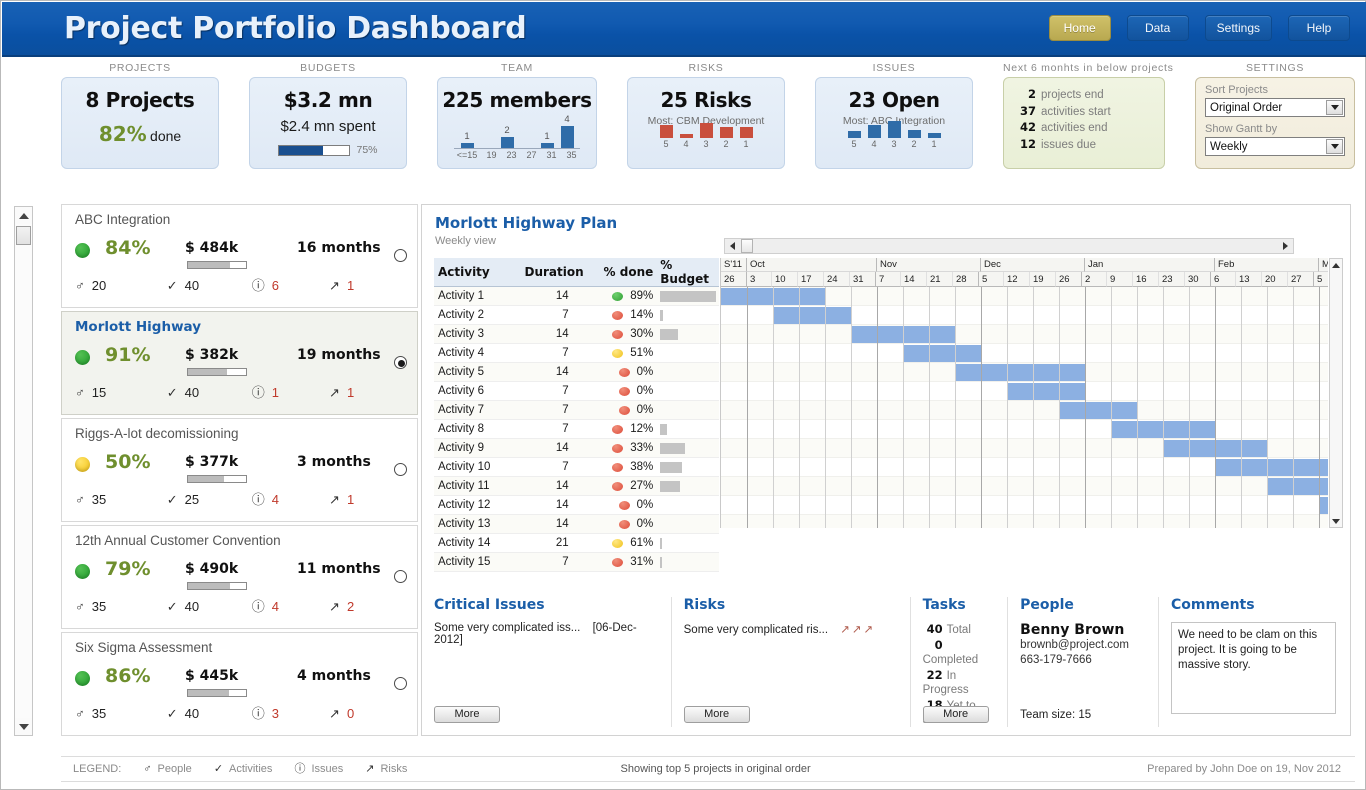 The height and width of the screenshot is (790, 1366). What do you see at coordinates (642, 315) in the screenshot?
I see `activity-done-value: 14%` at bounding box center [642, 315].